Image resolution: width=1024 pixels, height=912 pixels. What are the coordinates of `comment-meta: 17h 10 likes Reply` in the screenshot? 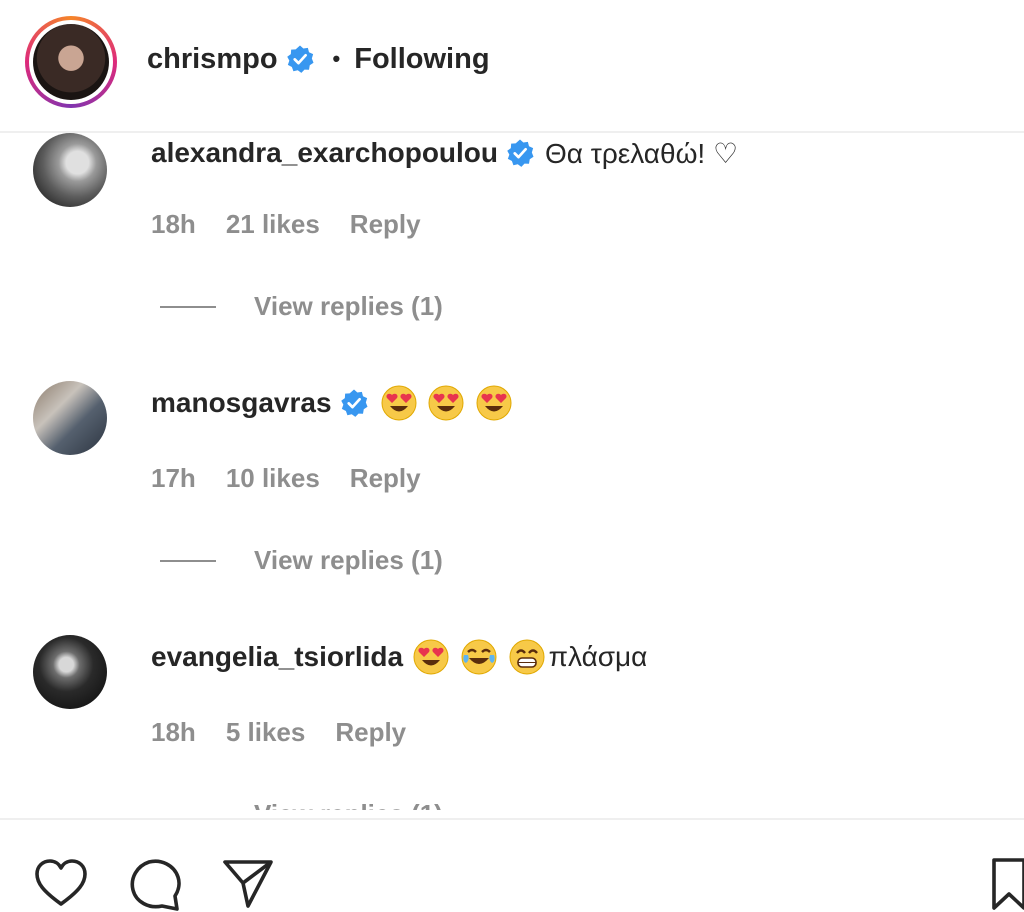 It's located at (301, 478).